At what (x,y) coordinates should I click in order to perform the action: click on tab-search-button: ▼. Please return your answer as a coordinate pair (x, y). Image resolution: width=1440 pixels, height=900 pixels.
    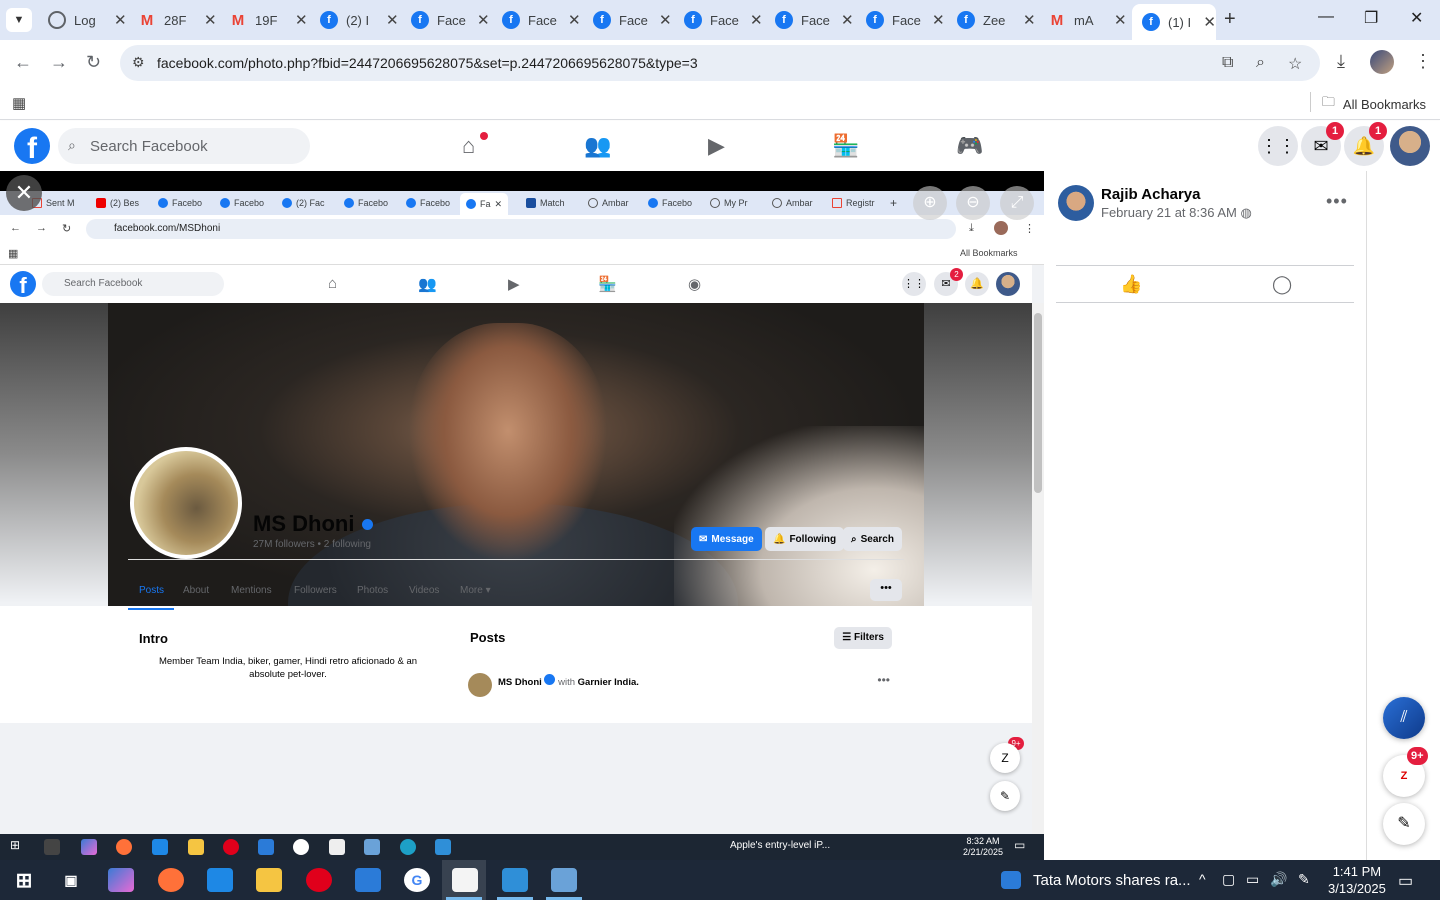
    Looking at the image, I should click on (19, 20).